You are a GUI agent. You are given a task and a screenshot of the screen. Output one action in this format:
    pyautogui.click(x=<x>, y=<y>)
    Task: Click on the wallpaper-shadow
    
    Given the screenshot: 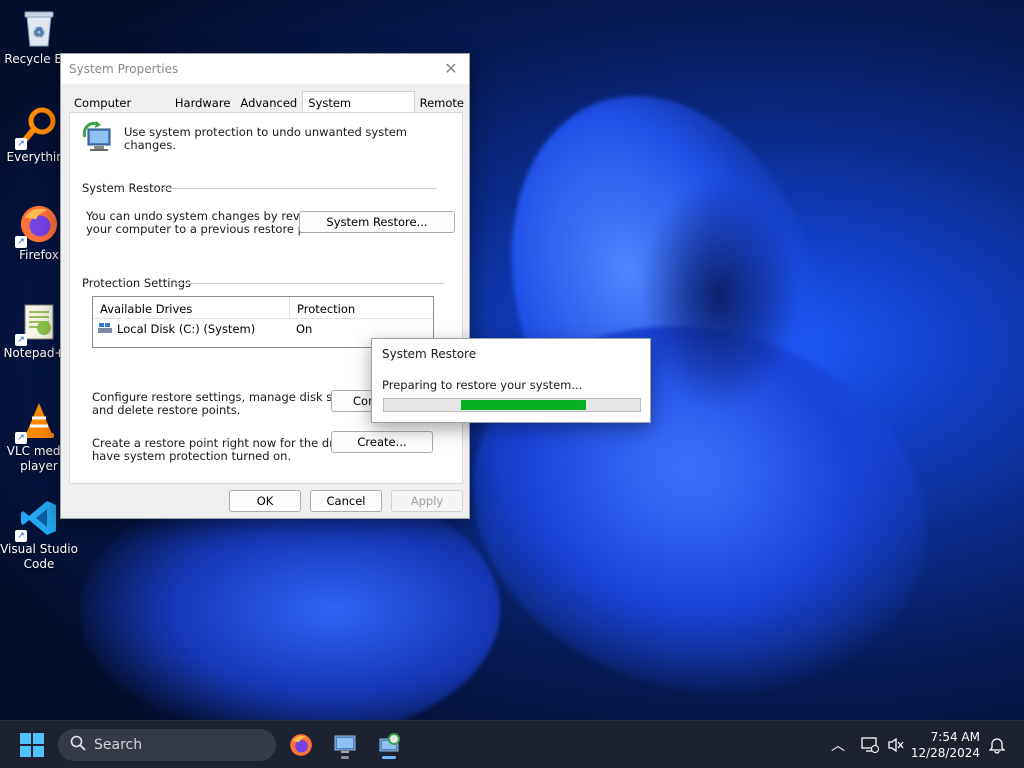 What is the action you would take?
    pyautogui.click(x=720, y=295)
    